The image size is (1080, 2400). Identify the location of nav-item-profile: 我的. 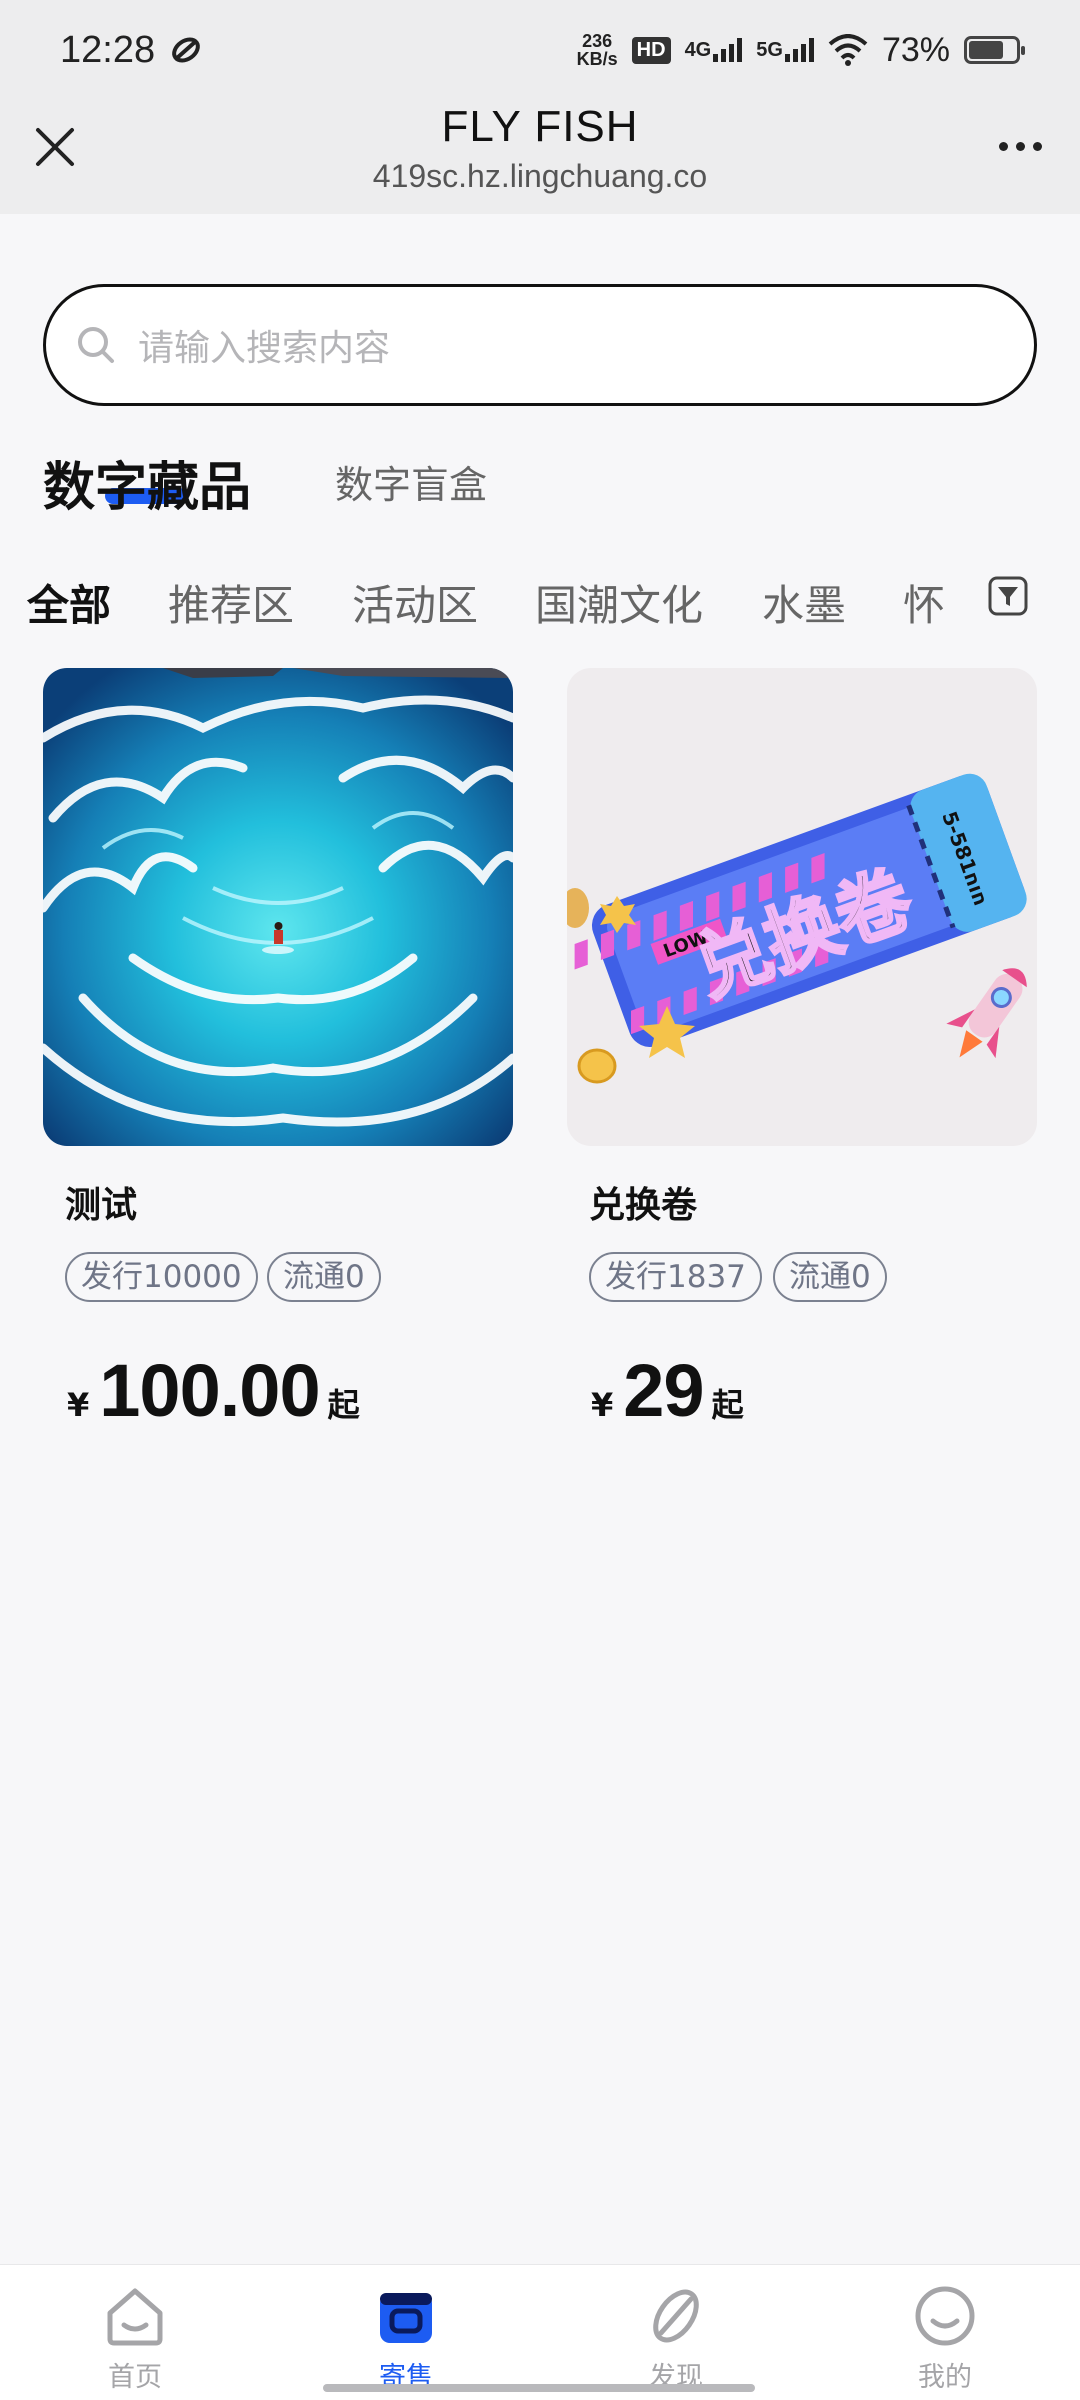
(945, 2338).